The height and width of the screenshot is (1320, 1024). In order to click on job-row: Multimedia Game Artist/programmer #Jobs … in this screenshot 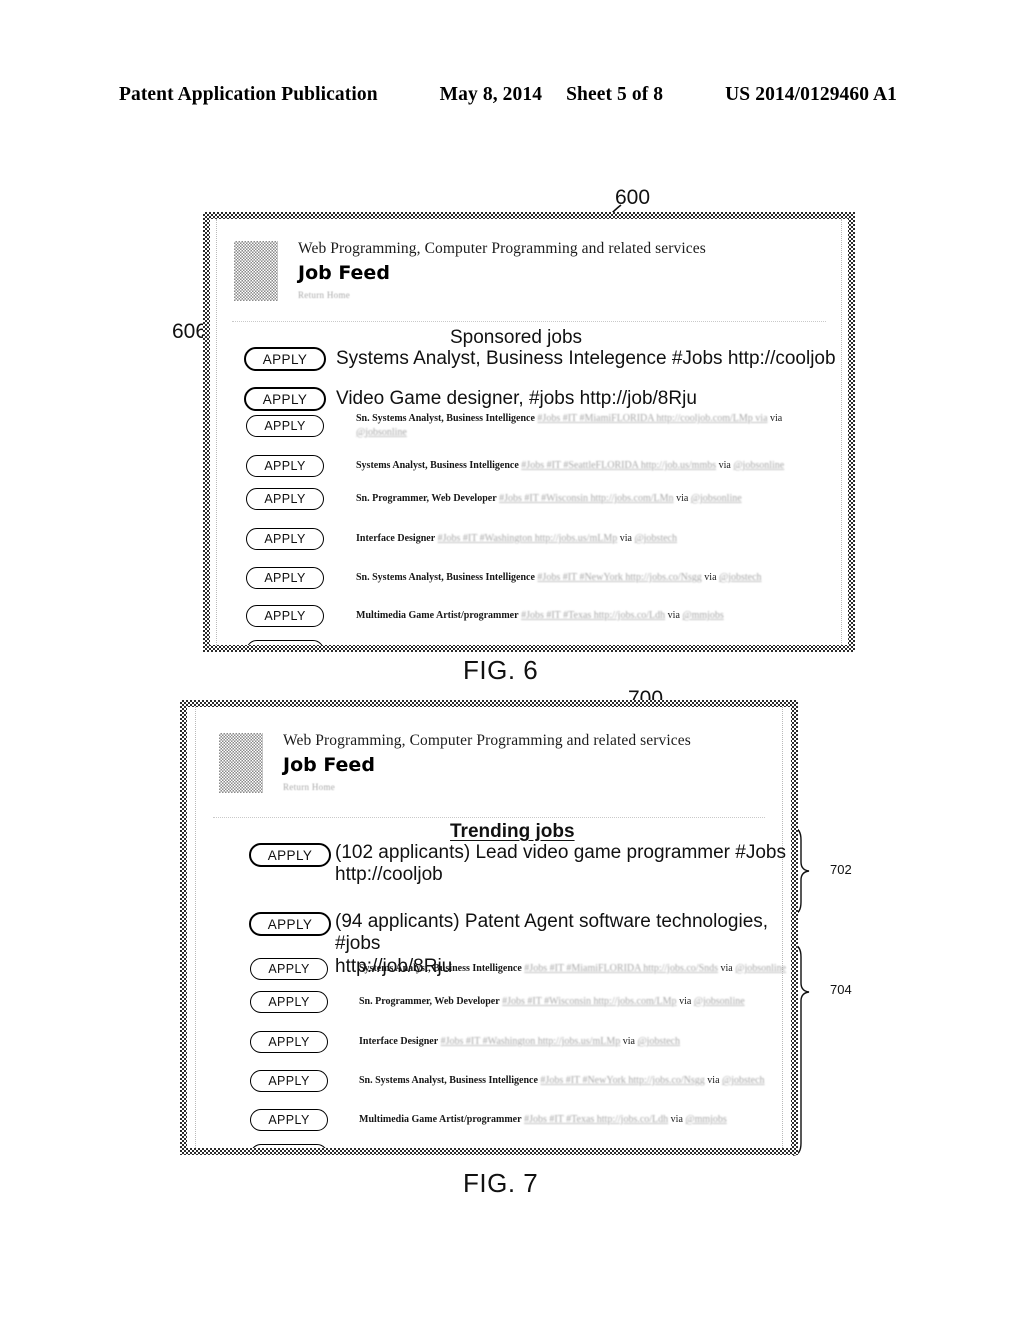, I will do `click(543, 1120)`.